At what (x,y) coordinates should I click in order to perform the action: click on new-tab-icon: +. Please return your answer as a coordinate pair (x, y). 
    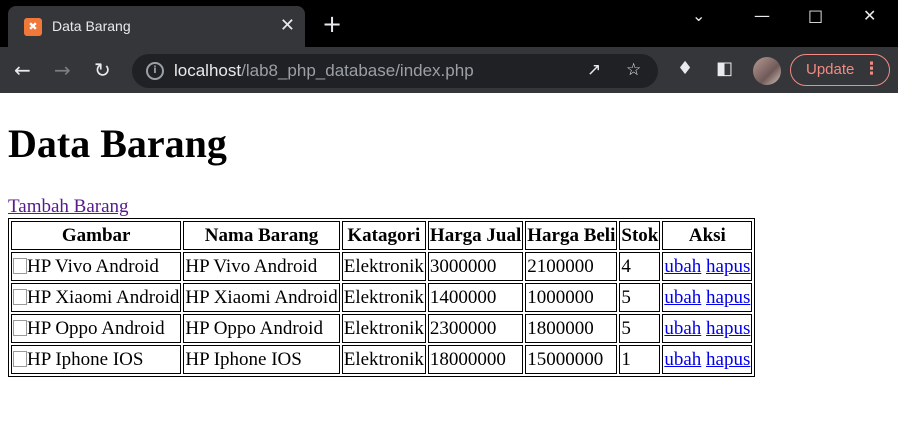
    Looking at the image, I should click on (332, 24).